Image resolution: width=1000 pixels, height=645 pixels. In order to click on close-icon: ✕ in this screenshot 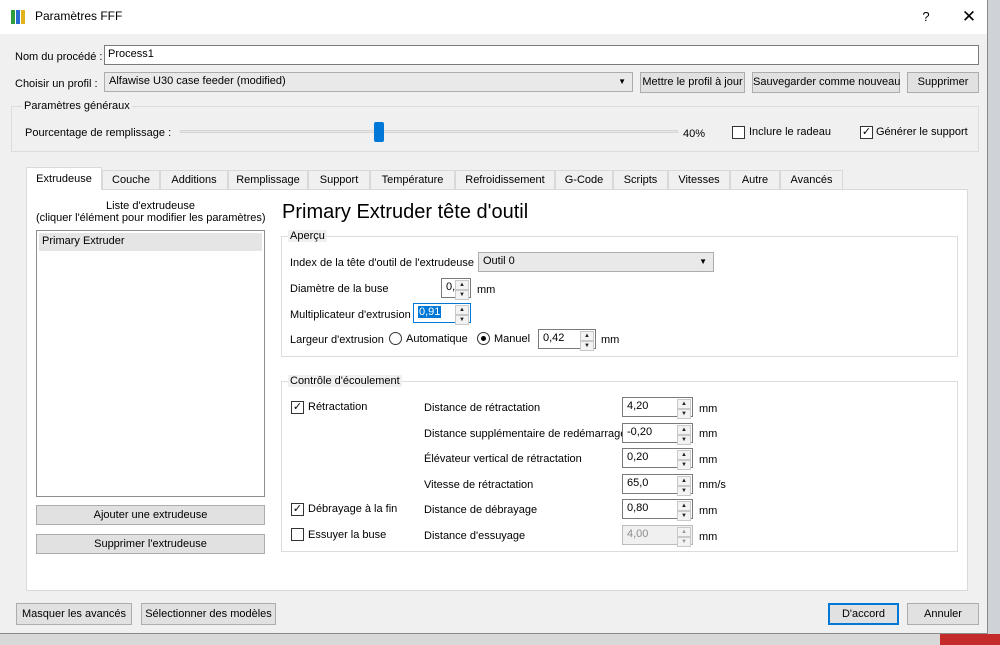, I will do `click(969, 17)`.